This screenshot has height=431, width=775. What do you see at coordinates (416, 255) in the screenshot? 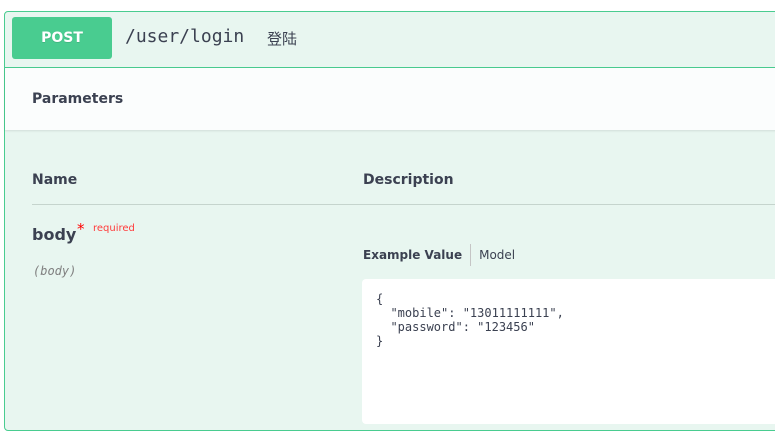
I see `tab-example-value: Example Value` at bounding box center [416, 255].